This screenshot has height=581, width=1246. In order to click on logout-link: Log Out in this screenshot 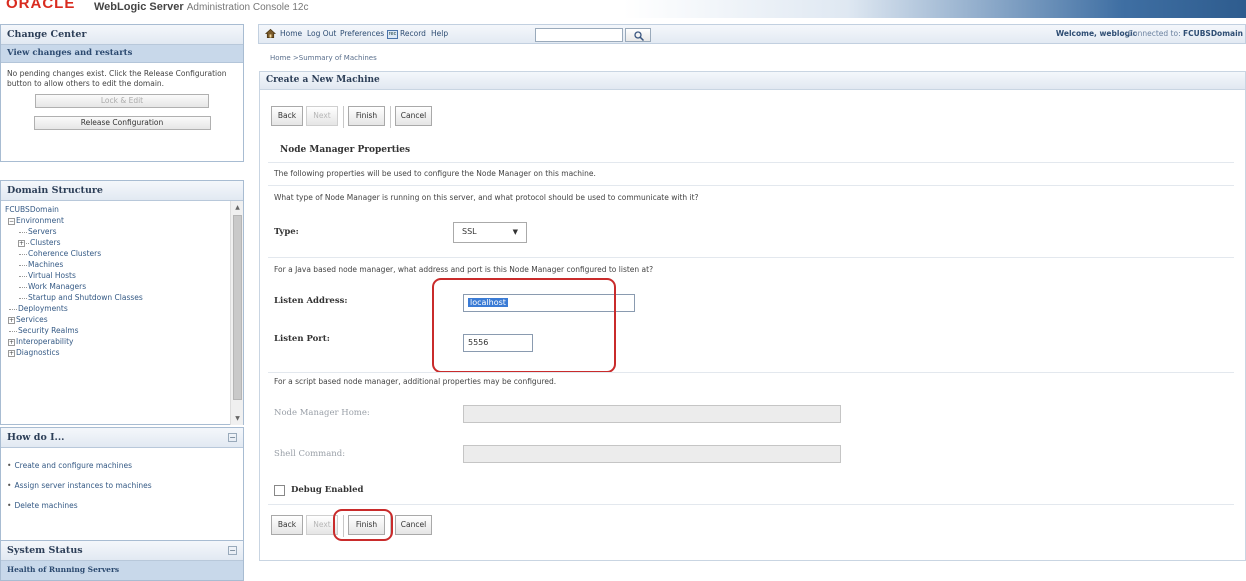, I will do `click(321, 33)`.